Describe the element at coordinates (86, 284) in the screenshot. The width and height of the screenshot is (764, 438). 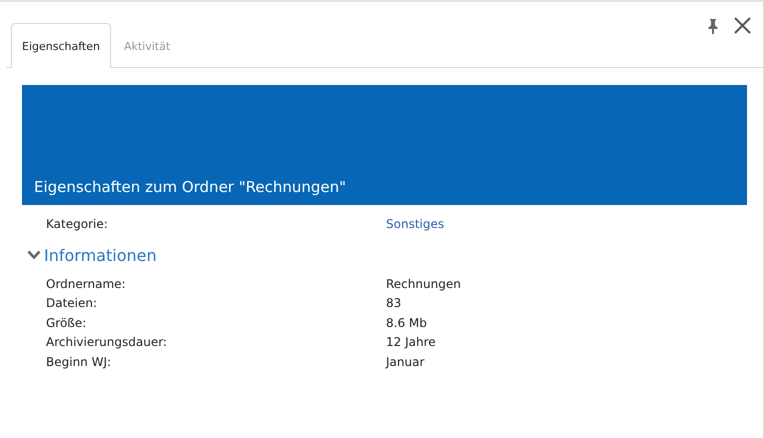
I see `field-label: Ordnername:` at that location.